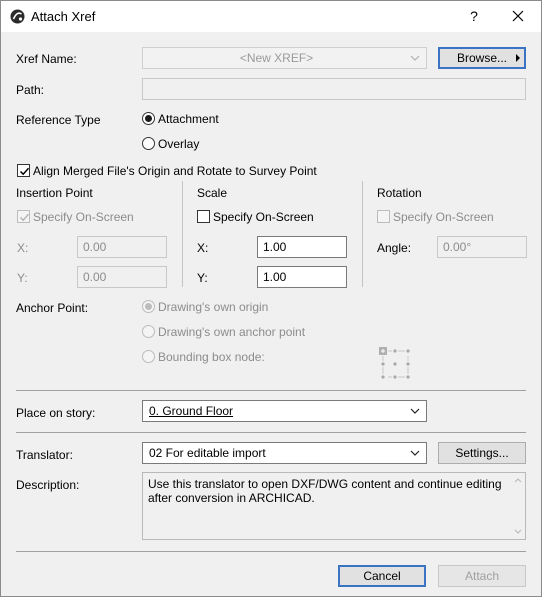  I want to click on scale-y-field: 1.00, so click(302, 277).